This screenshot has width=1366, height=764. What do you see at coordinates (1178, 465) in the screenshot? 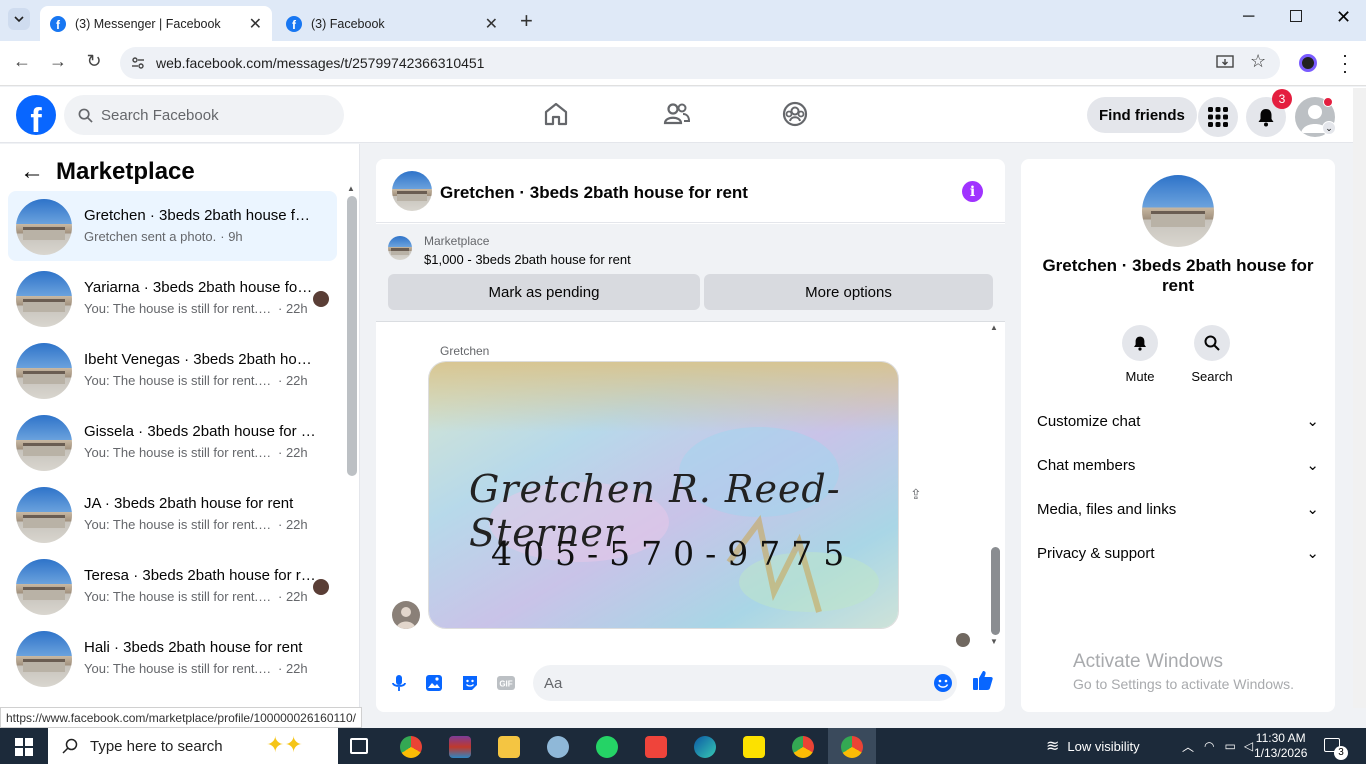
I see `chat-members-section: Chat members ⌄` at bounding box center [1178, 465].